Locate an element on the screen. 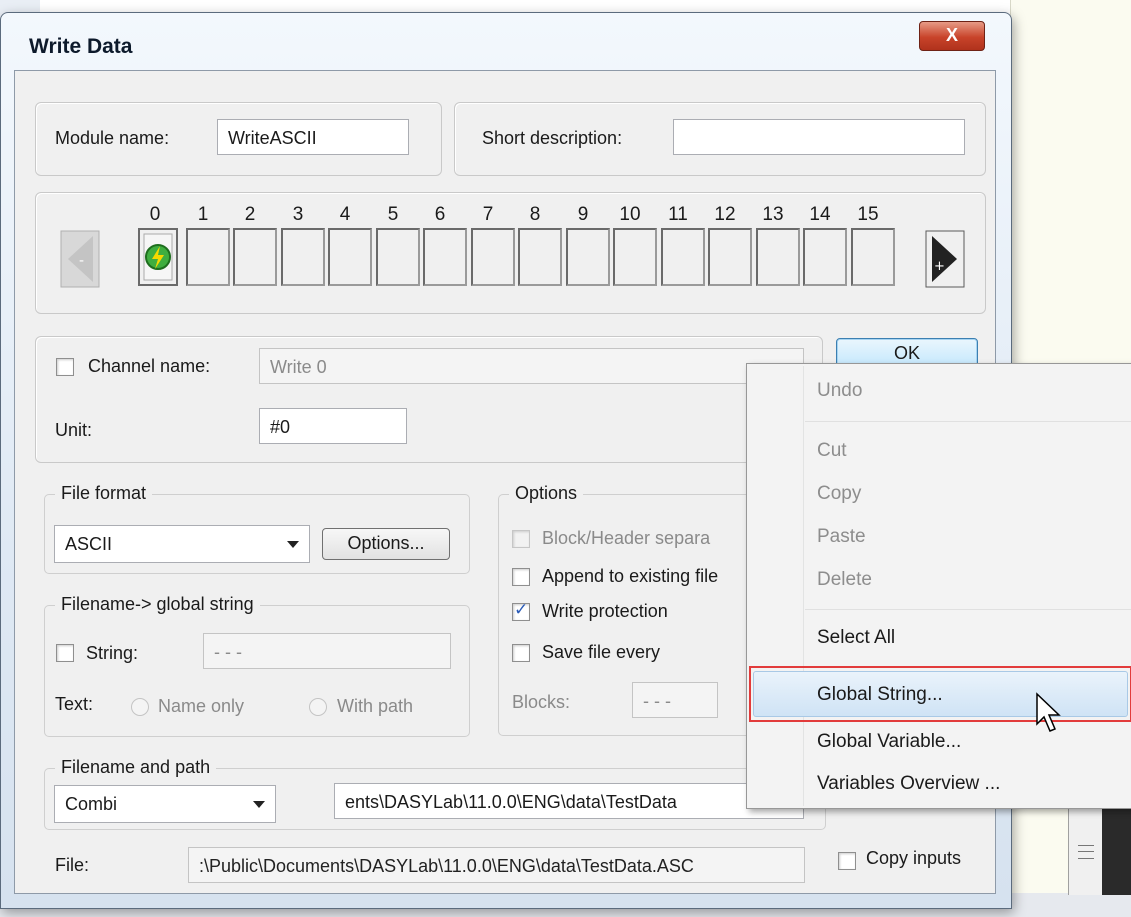  path-mode-value: Combi is located at coordinates (91, 804).